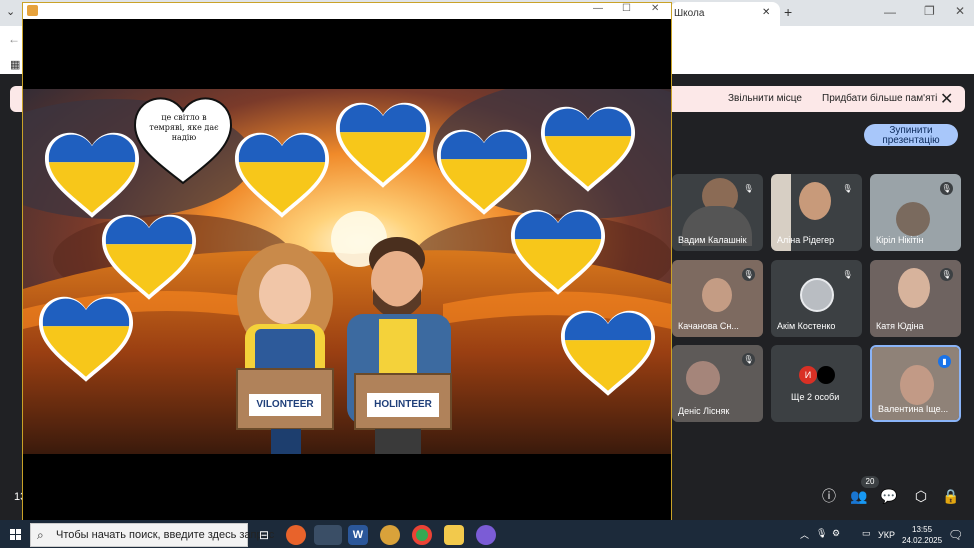 The width and height of the screenshot is (974, 548). I want to click on firefox-icon, so click(296, 535).